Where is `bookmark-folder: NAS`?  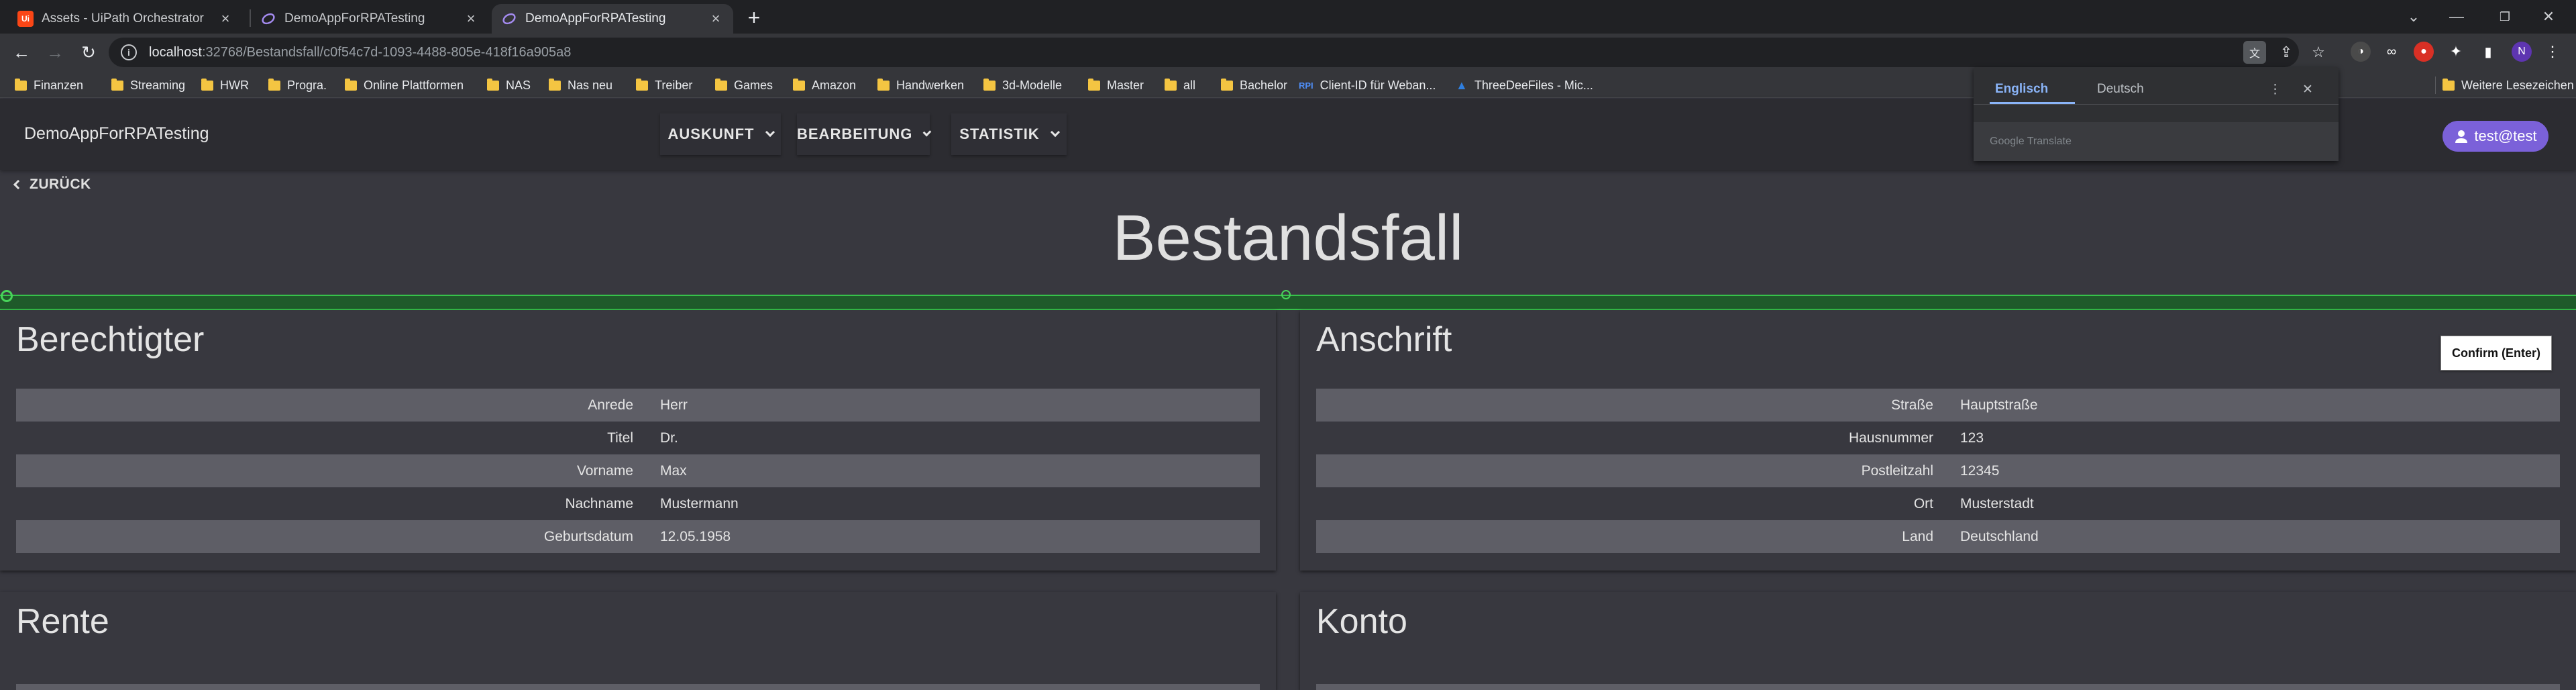 bookmark-folder: NAS is located at coordinates (509, 85).